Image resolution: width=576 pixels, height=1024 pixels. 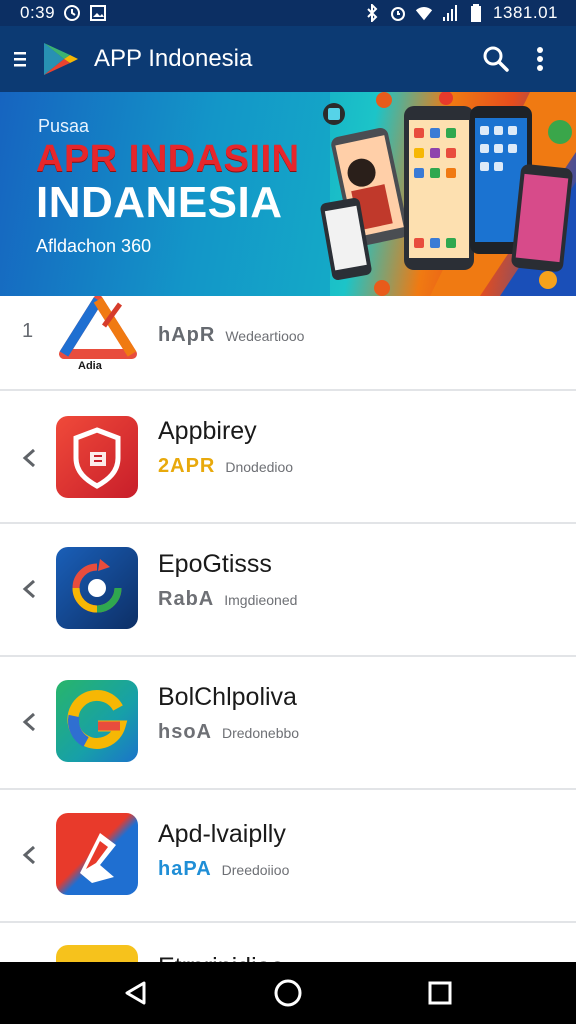 I want to click on row-badge: haPA, so click(x=185, y=869).